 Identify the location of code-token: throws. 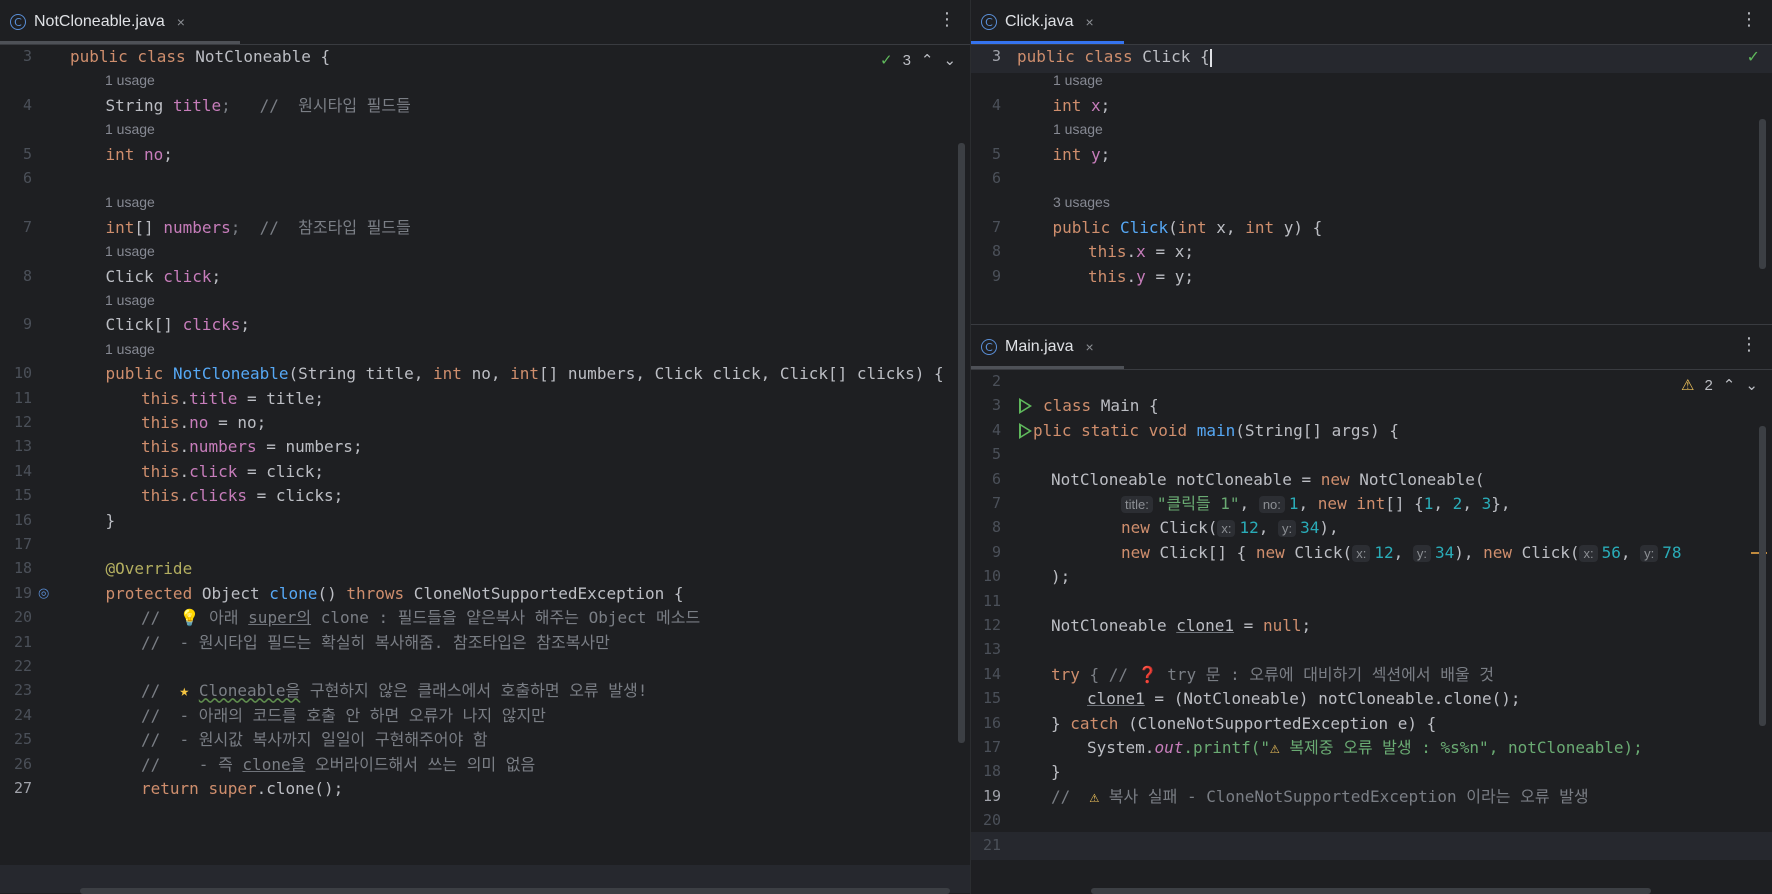
(380, 593).